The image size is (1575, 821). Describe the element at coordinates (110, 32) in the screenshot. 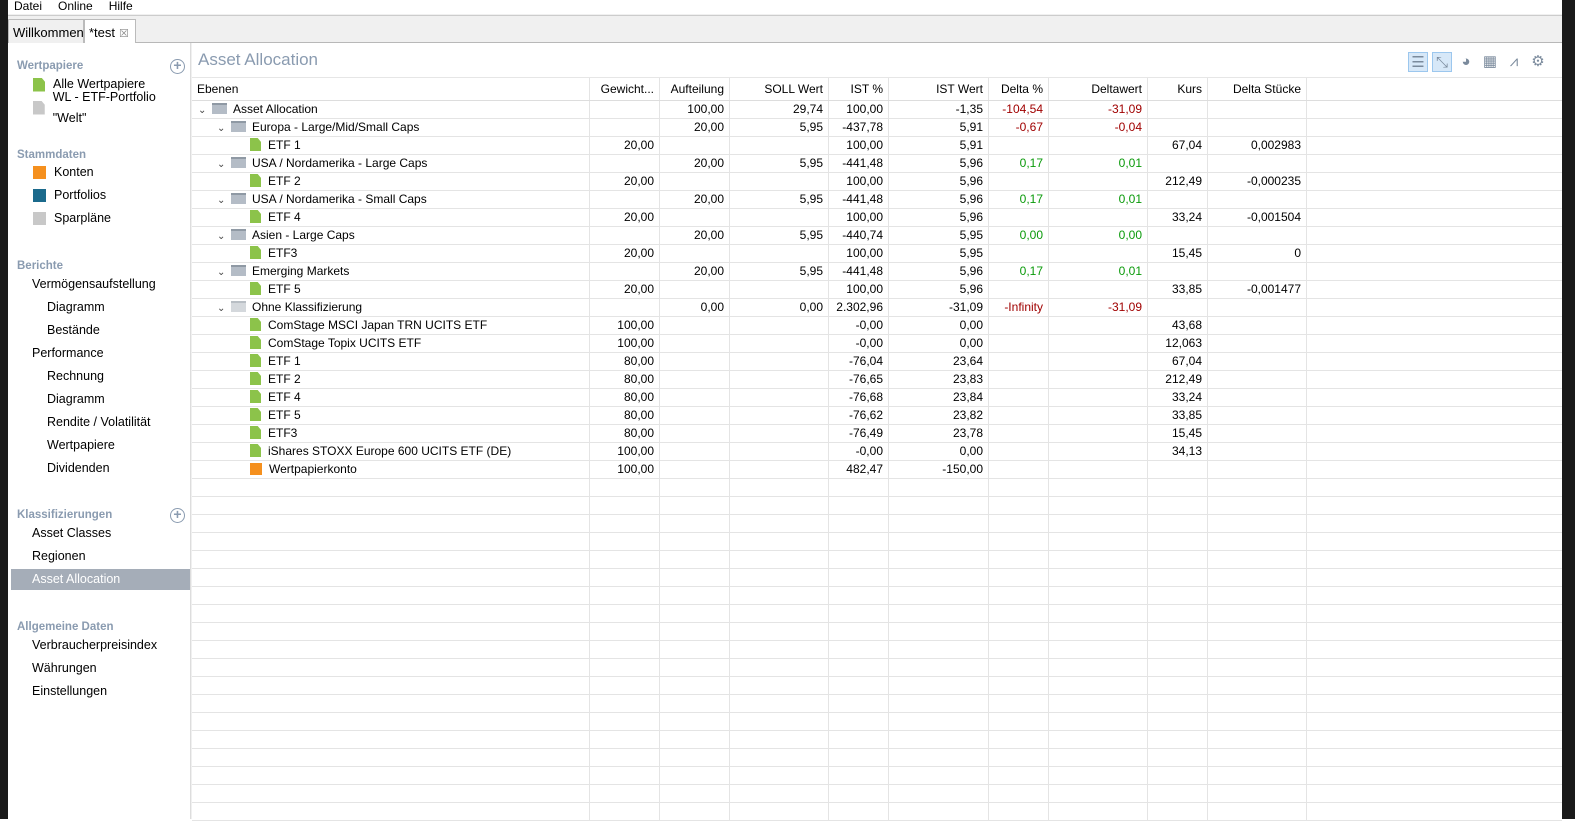

I see `tab-test: *test ☒` at that location.